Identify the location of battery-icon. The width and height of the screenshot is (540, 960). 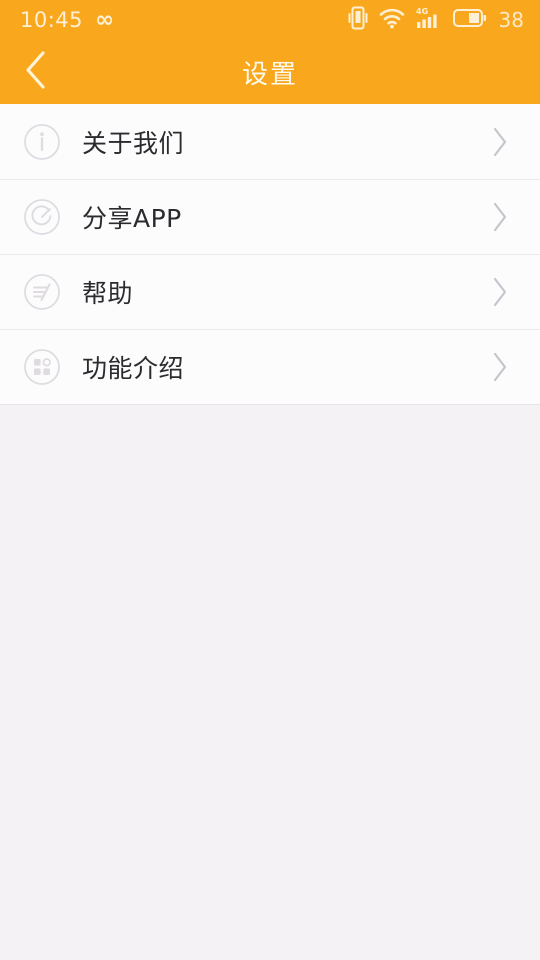
(469, 20).